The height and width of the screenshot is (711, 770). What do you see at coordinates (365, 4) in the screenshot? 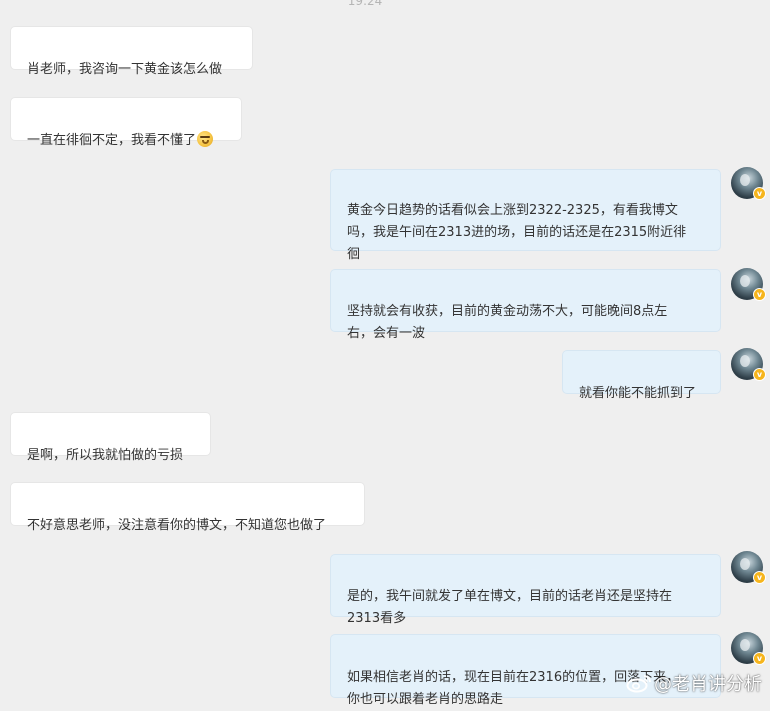
I see `message-timestamp: 19:24` at bounding box center [365, 4].